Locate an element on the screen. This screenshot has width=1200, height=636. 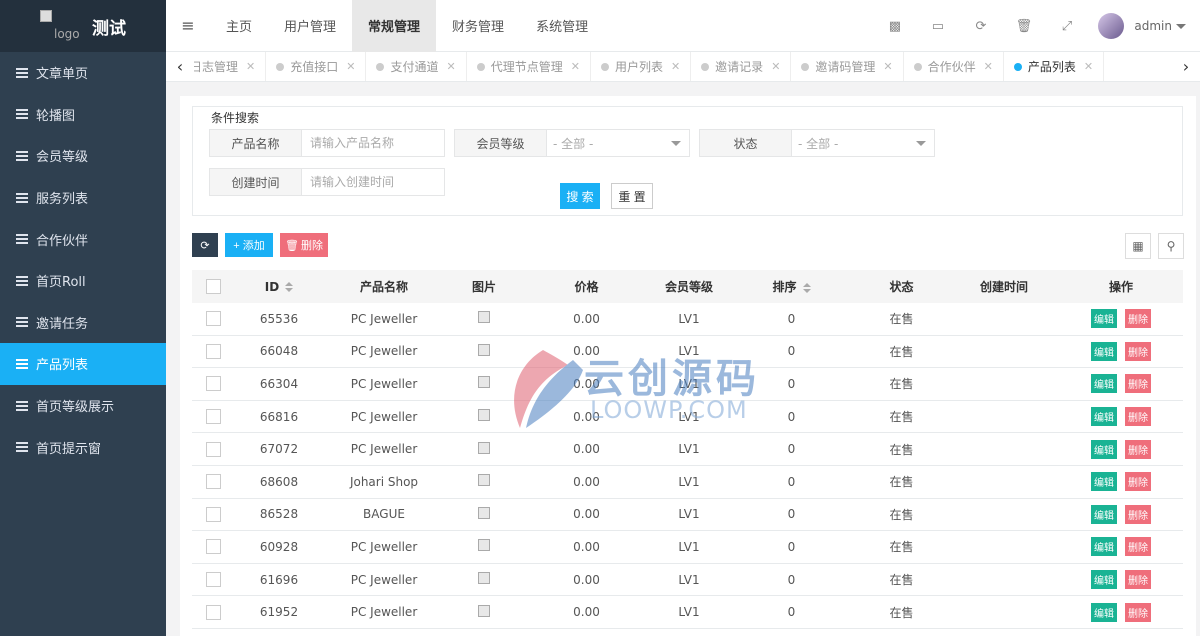
top-menu-item: 主页 is located at coordinates (239, 26).